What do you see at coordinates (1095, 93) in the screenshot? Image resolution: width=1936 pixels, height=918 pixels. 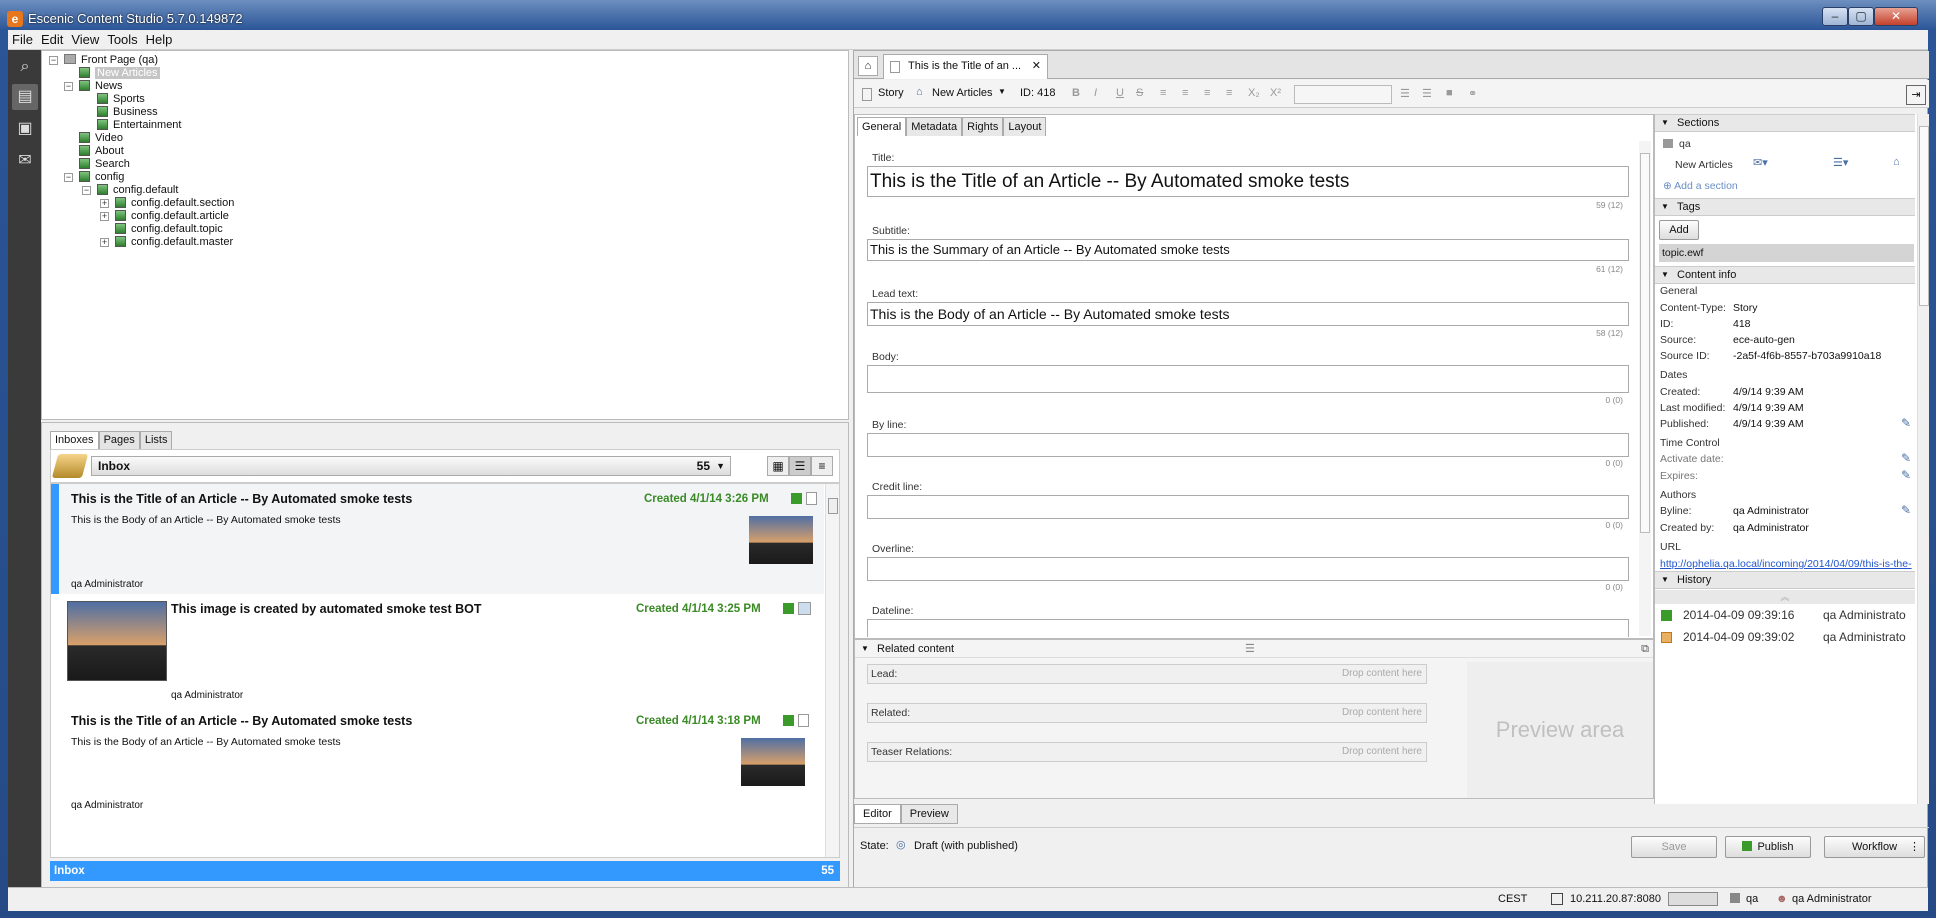 I see `italic-icon: I` at bounding box center [1095, 93].